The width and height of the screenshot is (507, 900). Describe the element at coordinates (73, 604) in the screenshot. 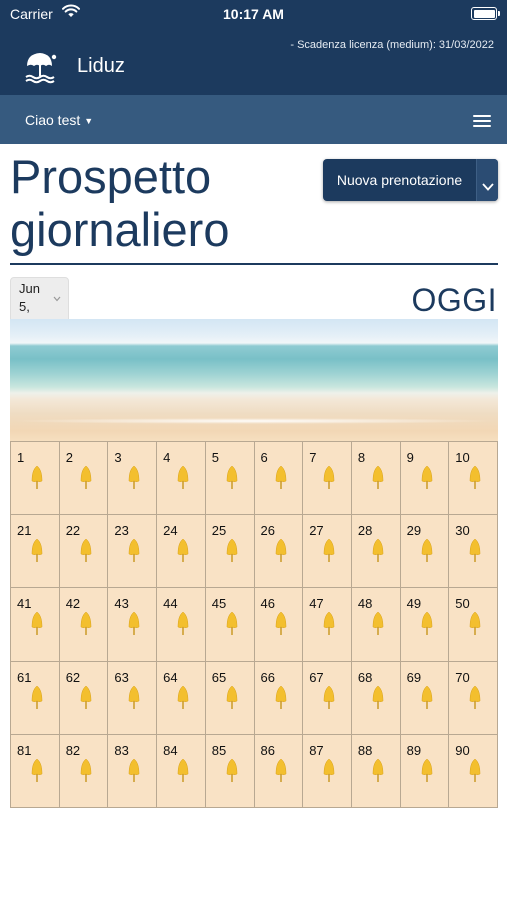

I see `umbrella-number: 42` at that location.